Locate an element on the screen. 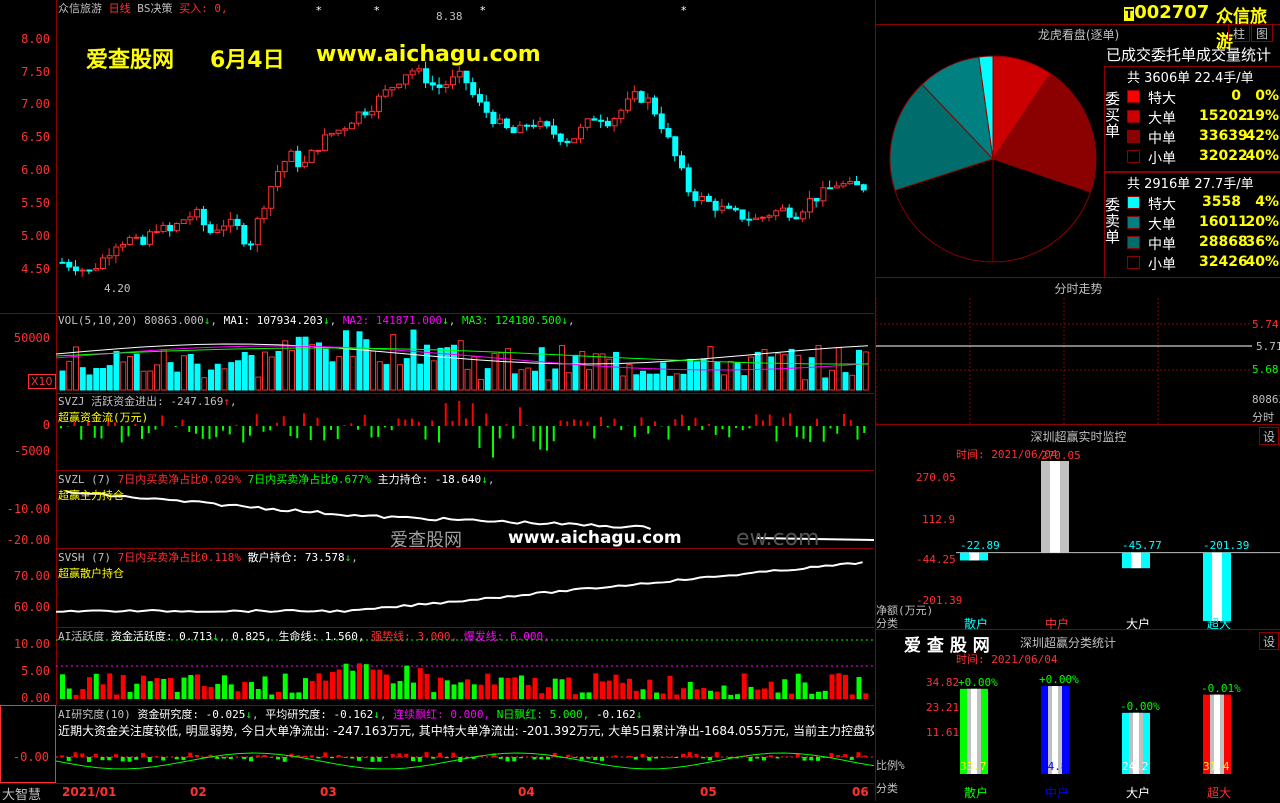  row-name: 中单 is located at coordinates (1162, 245).